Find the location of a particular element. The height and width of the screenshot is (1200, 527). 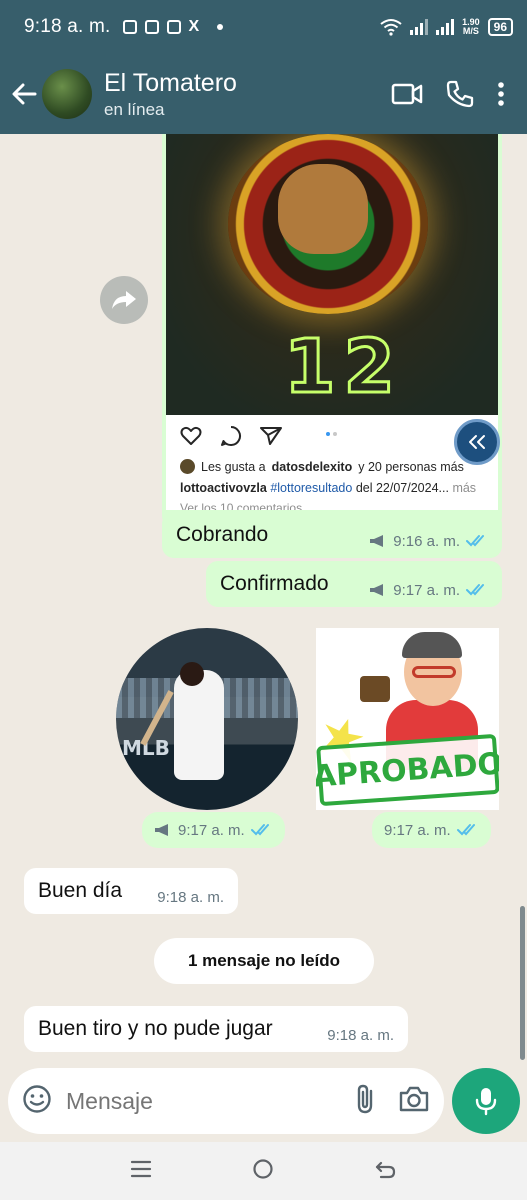

emoji-button is located at coordinates (37, 1101).